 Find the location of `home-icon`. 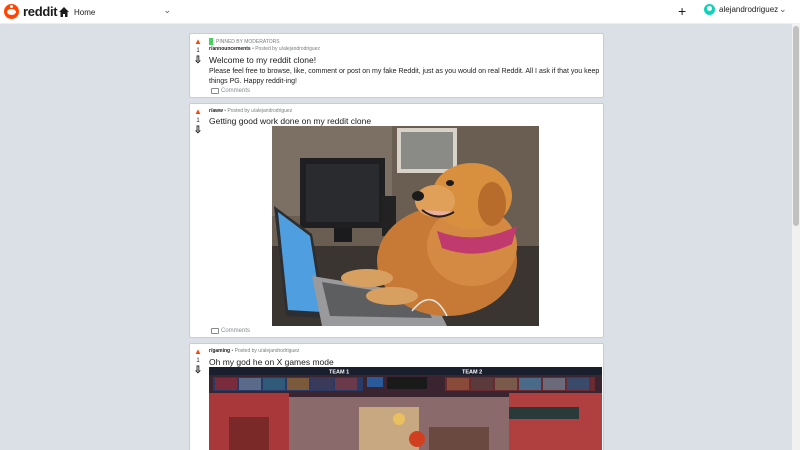

home-icon is located at coordinates (64, 12).